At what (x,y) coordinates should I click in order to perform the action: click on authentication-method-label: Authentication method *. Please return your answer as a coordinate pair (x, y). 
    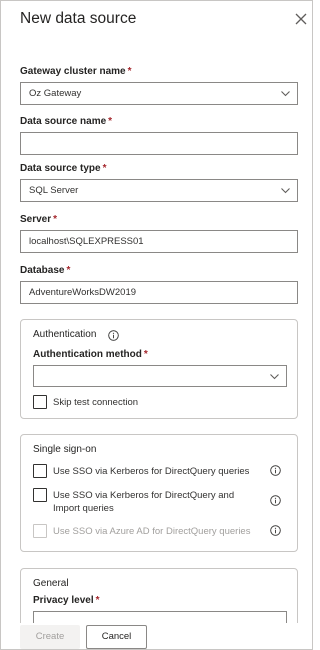
    Looking at the image, I should click on (90, 354).